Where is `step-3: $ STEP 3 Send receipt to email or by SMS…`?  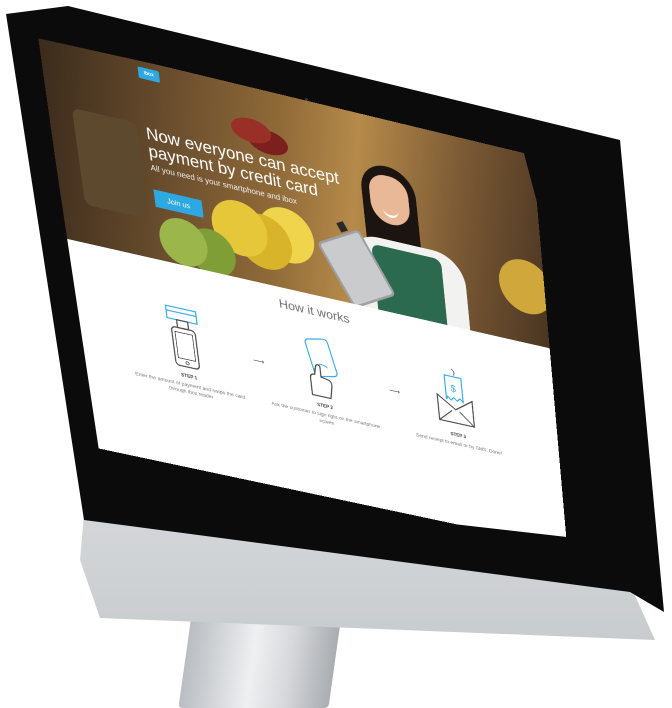 step-3: $ STEP 3 Send receipt to email or by SMS… is located at coordinates (454, 407).